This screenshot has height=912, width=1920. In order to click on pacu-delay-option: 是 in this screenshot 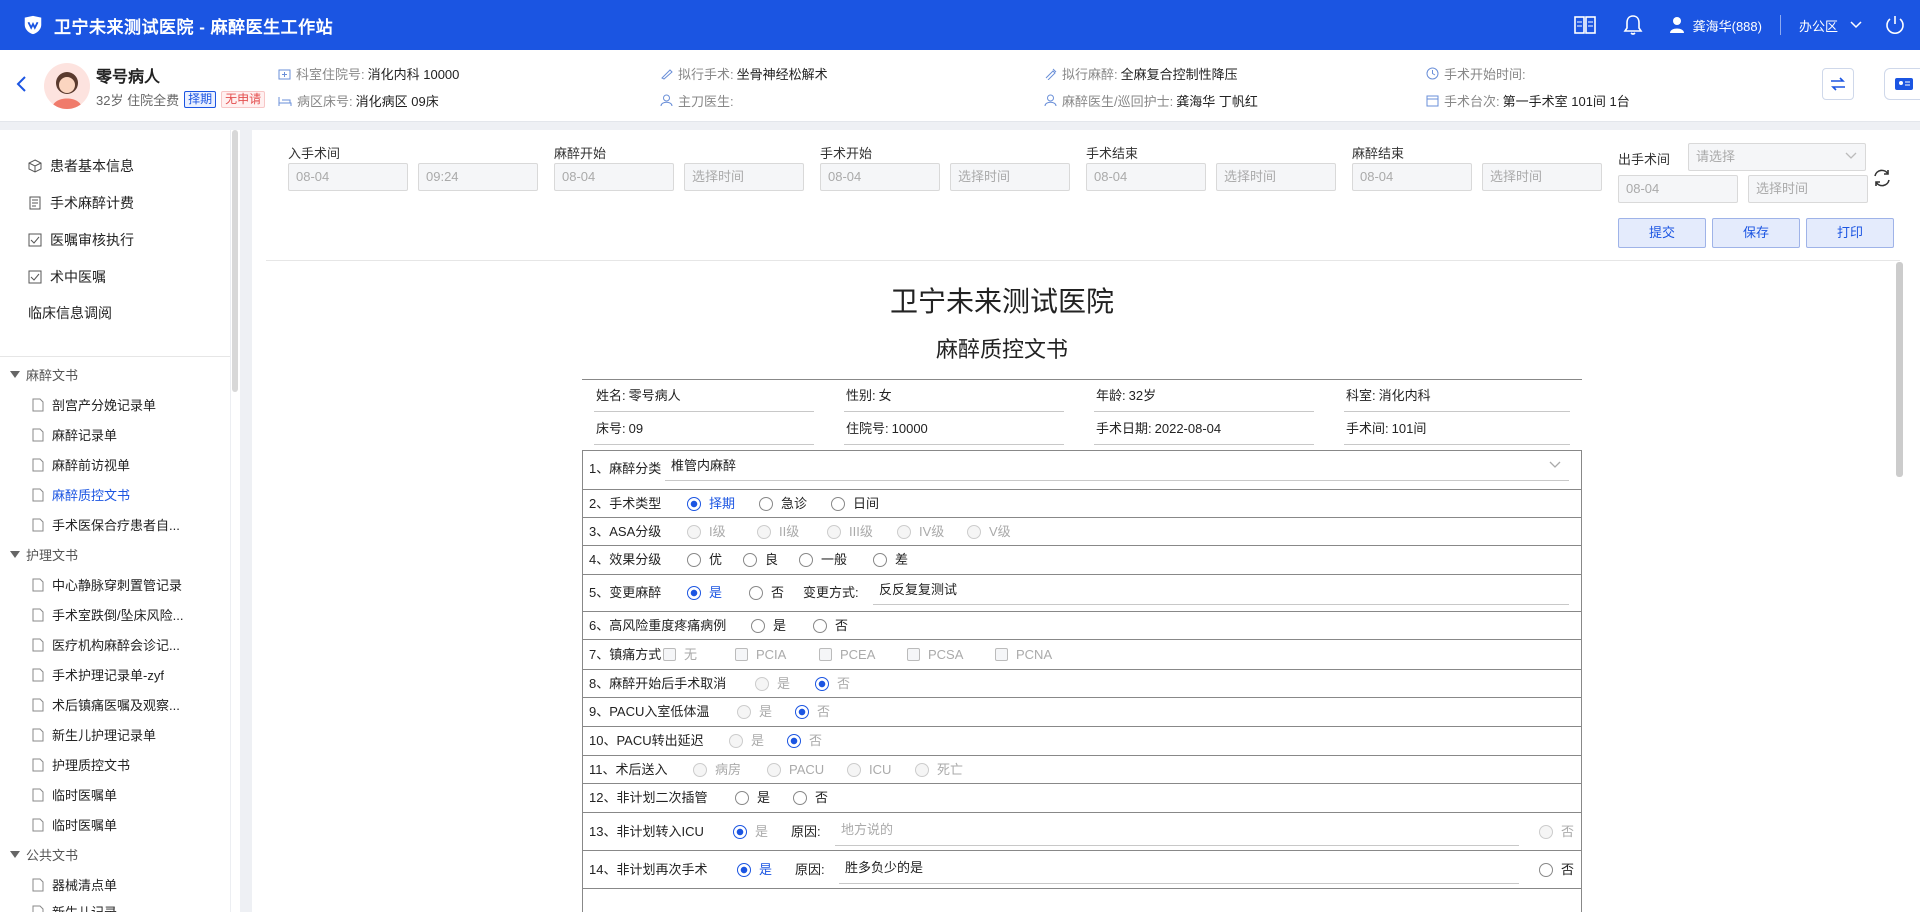, I will do `click(746, 741)`.